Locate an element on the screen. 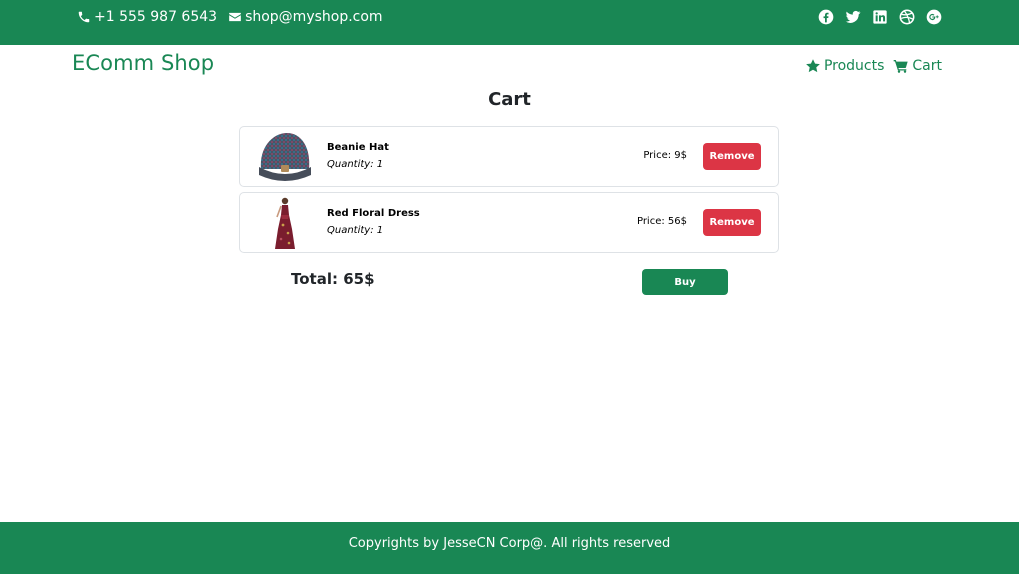 The image size is (1019, 574). email-contact: shop@myshop.com is located at coordinates (305, 17).